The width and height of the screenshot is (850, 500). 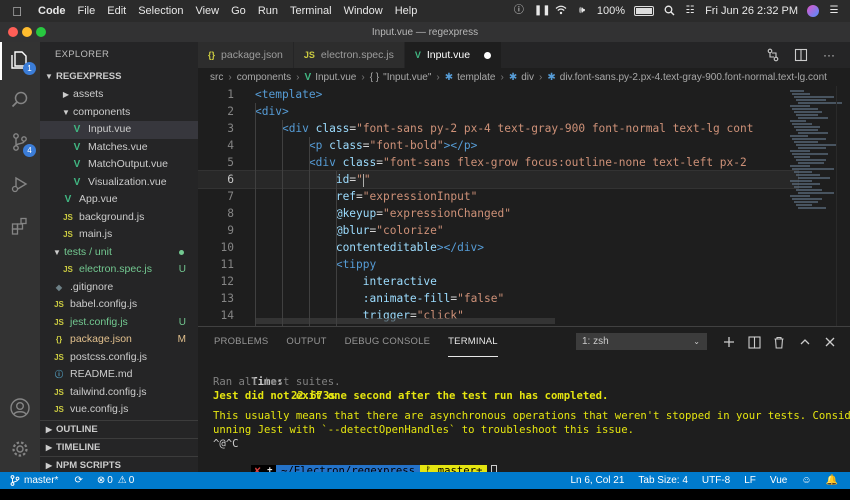 I want to click on tree-file: ⓘ README.md, so click(x=119, y=375).